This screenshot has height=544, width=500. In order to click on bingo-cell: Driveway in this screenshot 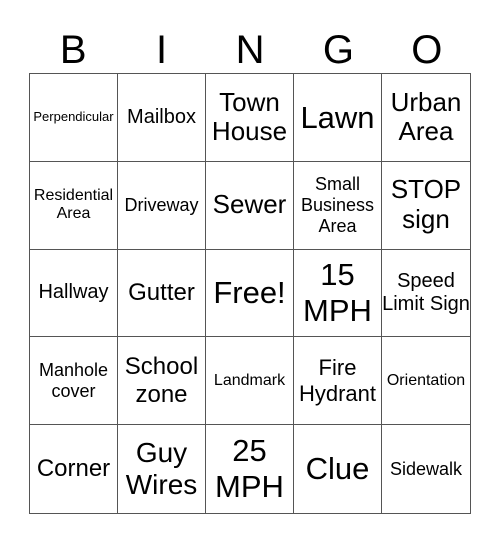, I will do `click(162, 205)`.